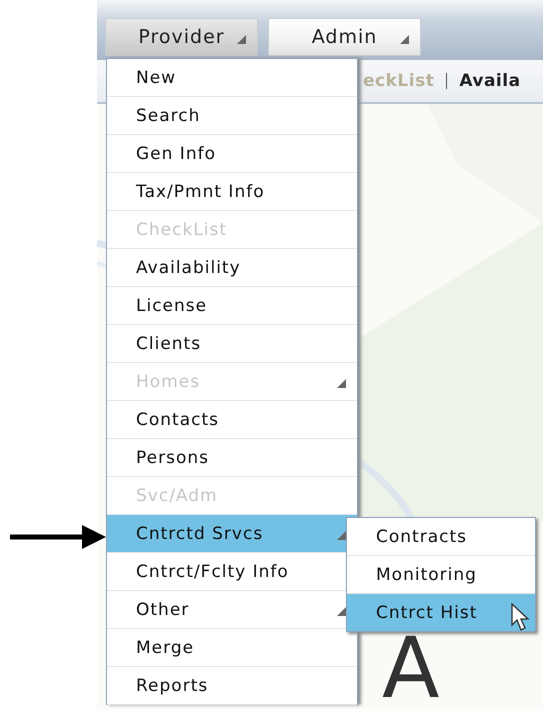 The height and width of the screenshot is (709, 543). Describe the element at coordinates (441, 612) in the screenshot. I see `menu-item: Cntrct Hist` at that location.